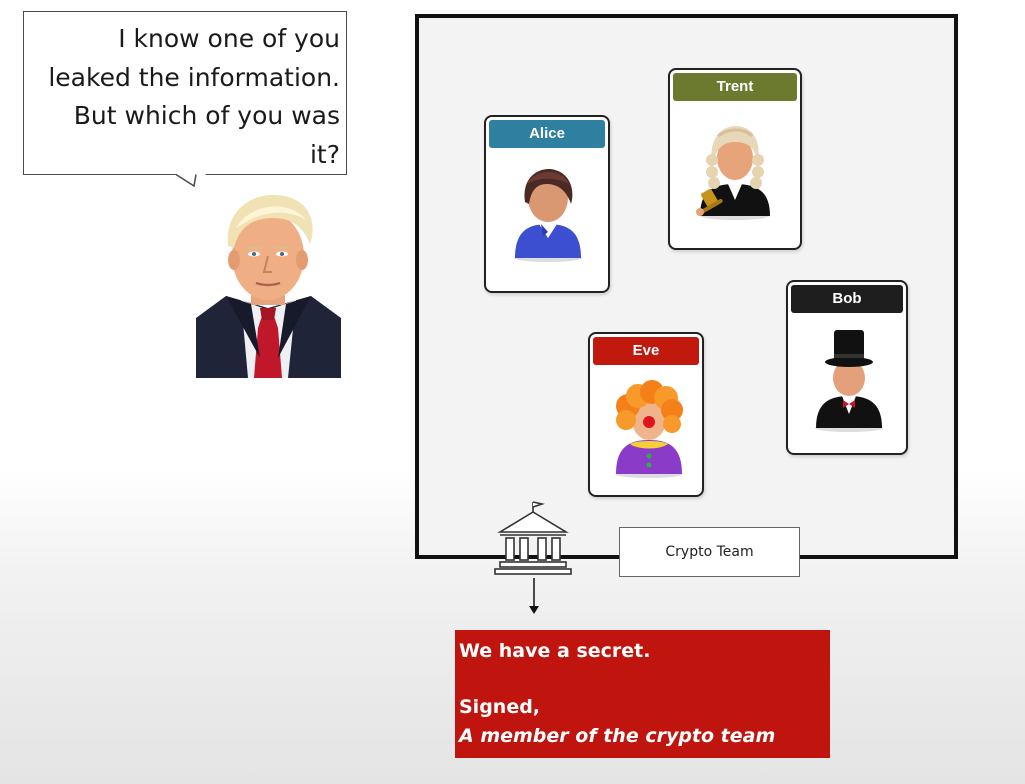  What do you see at coordinates (547, 134) in the screenshot?
I see `alice-card-header: Alice` at bounding box center [547, 134].